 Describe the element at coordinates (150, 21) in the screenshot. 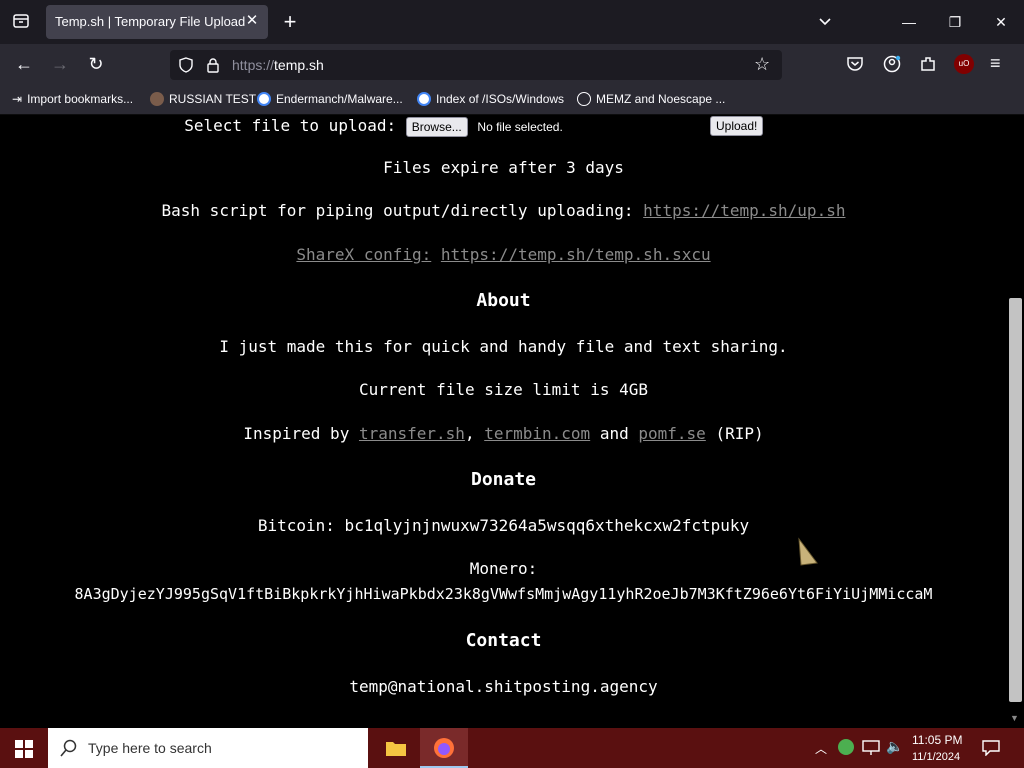

I see `tab-title: Temp.sh | Temporary File Upload` at that location.